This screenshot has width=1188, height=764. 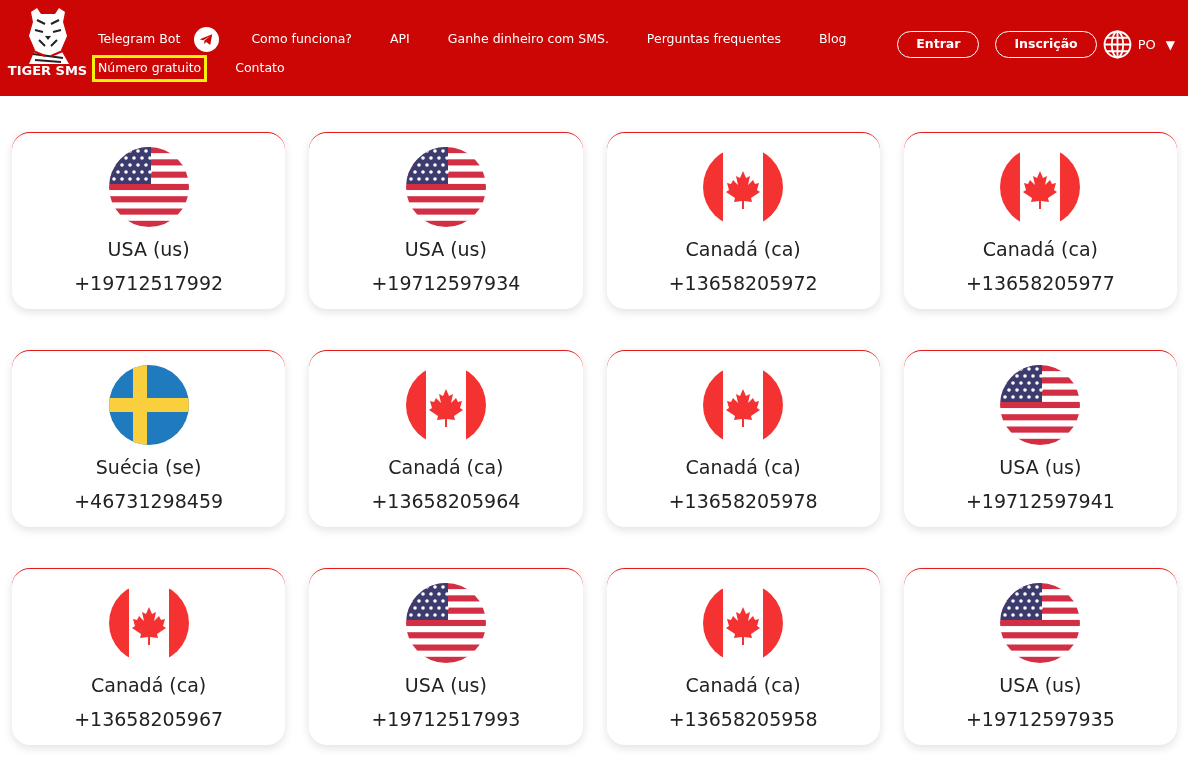 I want to click on number-card: USA (us) +19712517992, so click(x=149, y=220).